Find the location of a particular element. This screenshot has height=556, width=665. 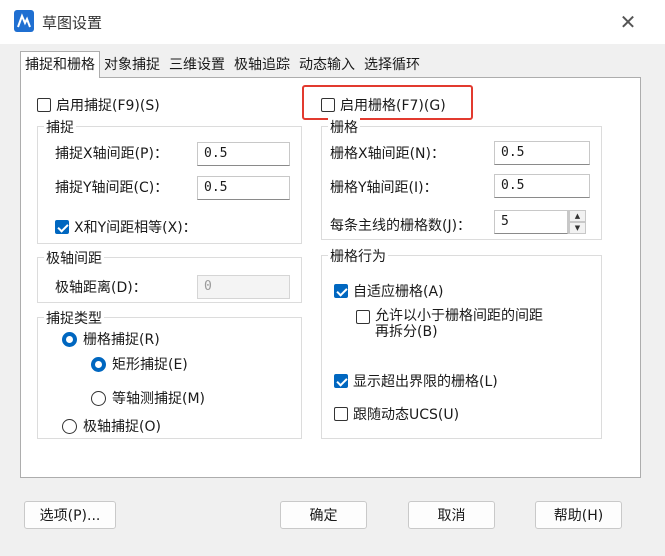

follow-ucs-checkbox: 跟随动态UCS(U) is located at coordinates (396, 414).